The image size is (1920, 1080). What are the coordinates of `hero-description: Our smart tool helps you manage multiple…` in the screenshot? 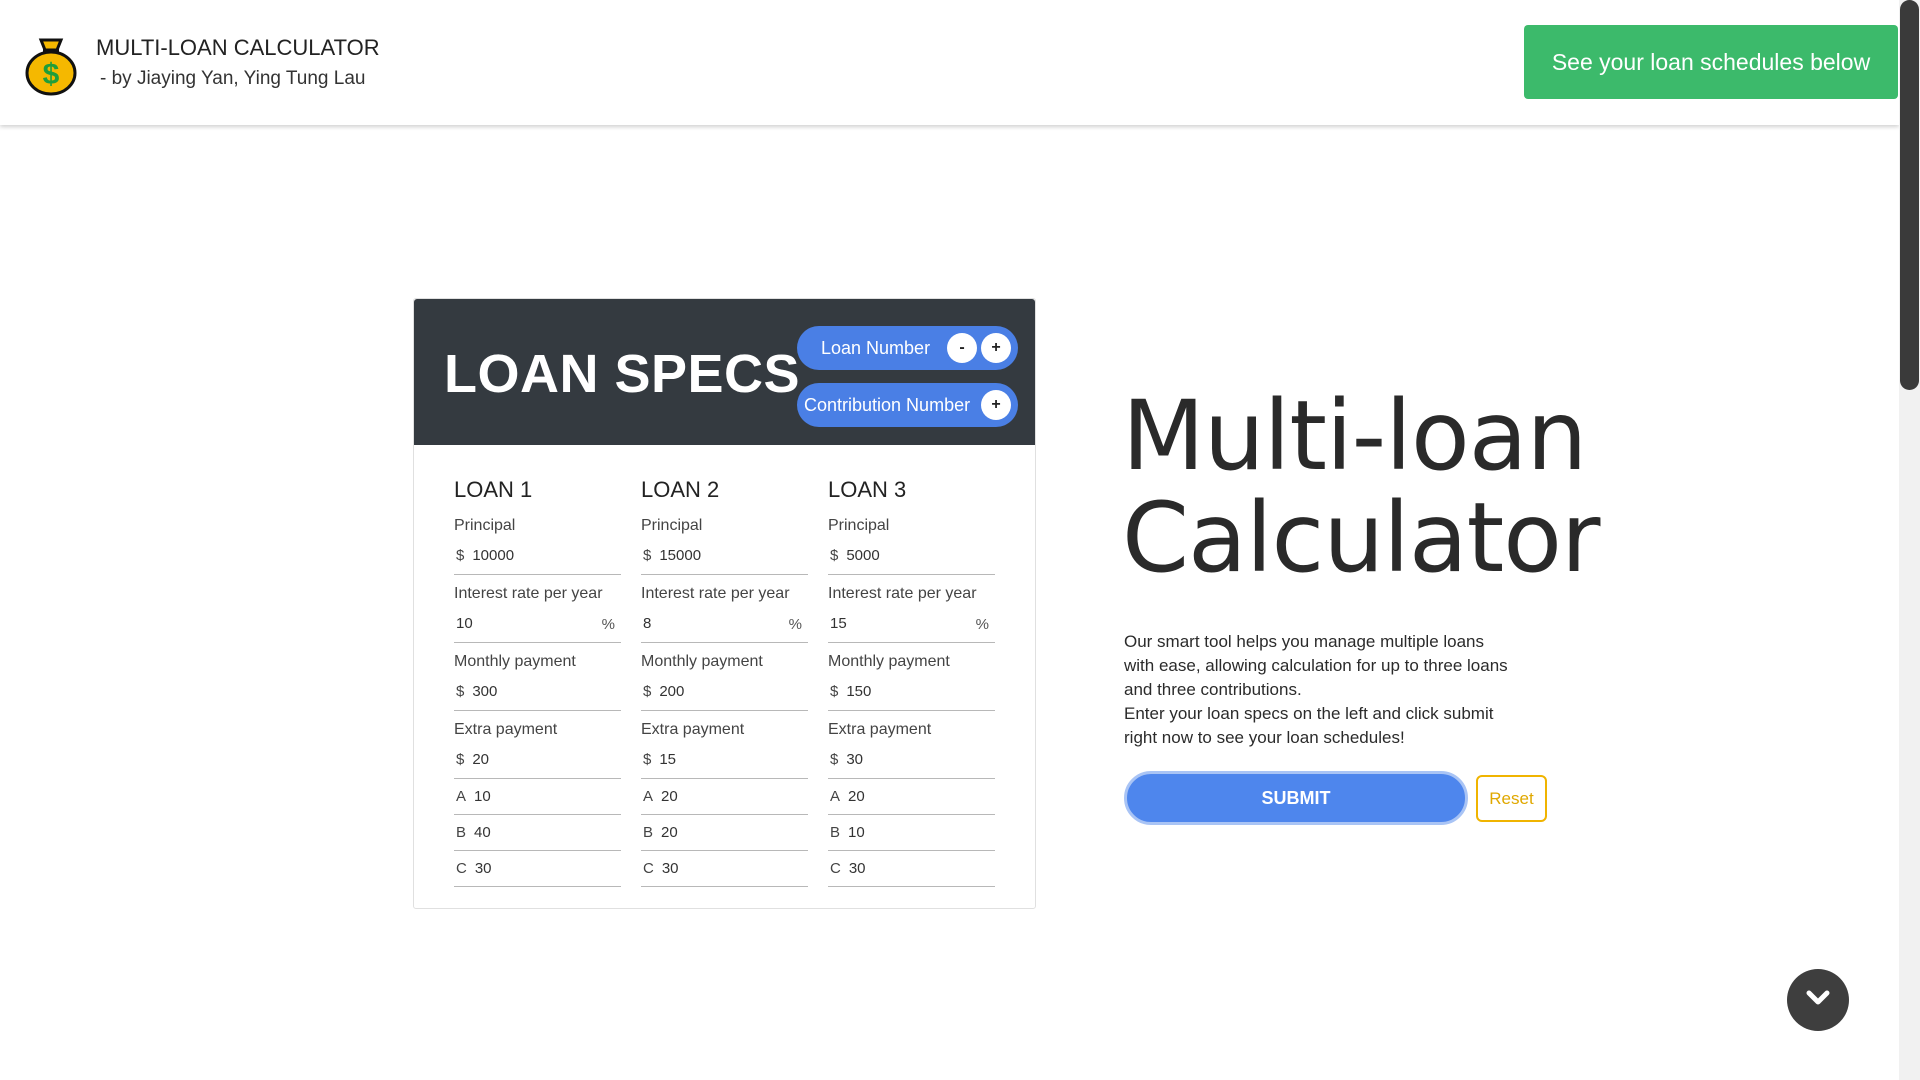 It's located at (1319, 690).